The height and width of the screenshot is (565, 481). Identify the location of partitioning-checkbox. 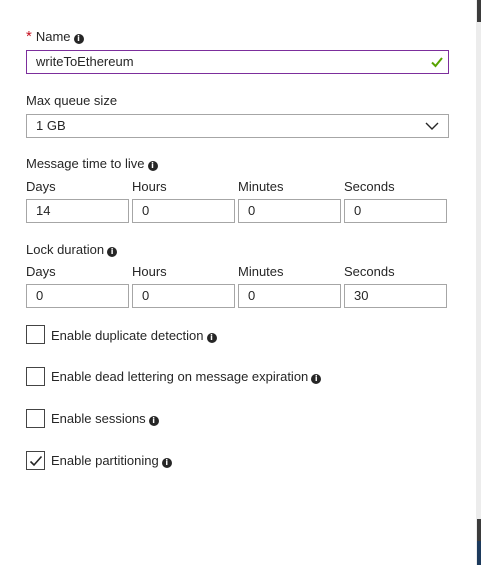
(35, 460).